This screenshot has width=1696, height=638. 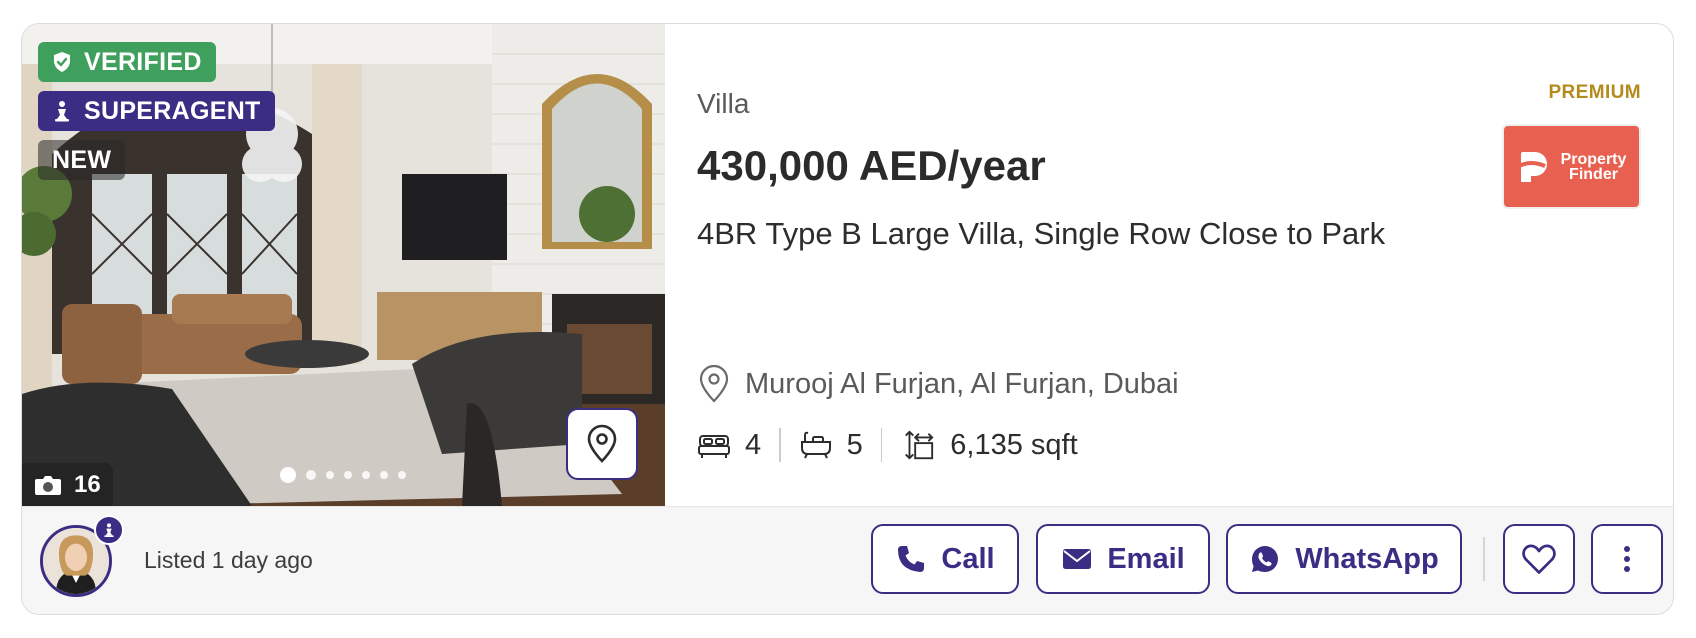 I want to click on area-value: 6,135 sqft, so click(x=1014, y=444).